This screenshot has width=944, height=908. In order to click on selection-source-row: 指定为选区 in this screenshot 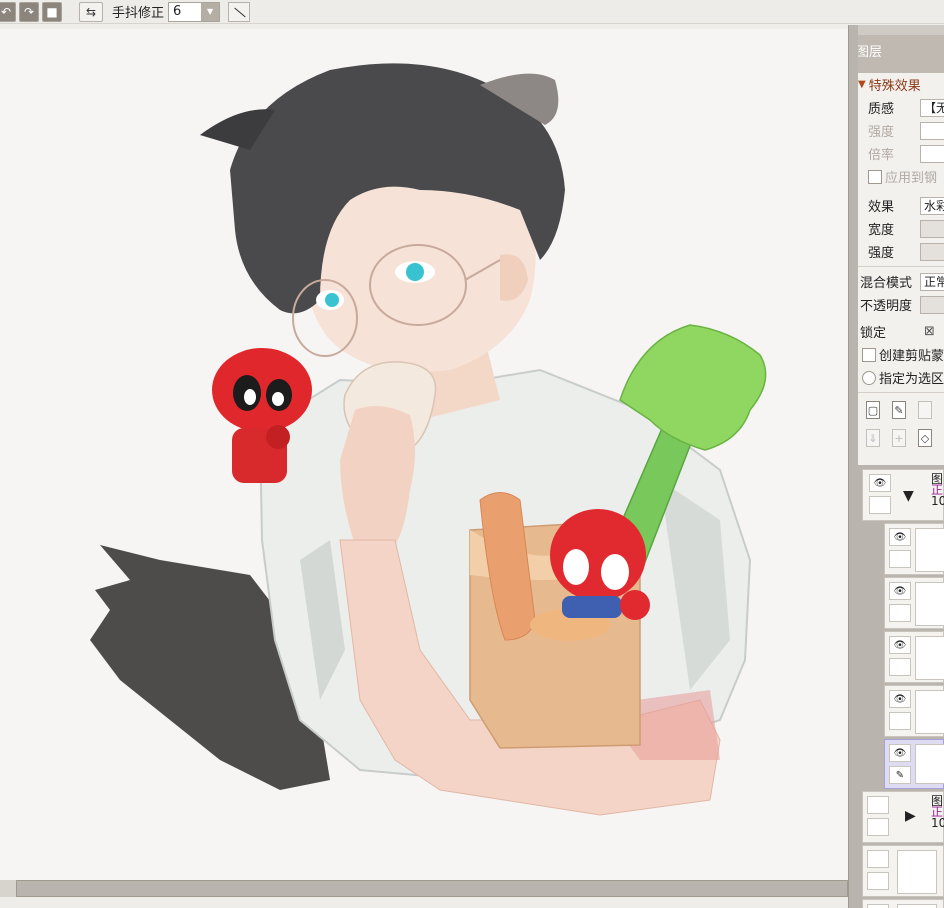, I will do `click(901, 377)`.